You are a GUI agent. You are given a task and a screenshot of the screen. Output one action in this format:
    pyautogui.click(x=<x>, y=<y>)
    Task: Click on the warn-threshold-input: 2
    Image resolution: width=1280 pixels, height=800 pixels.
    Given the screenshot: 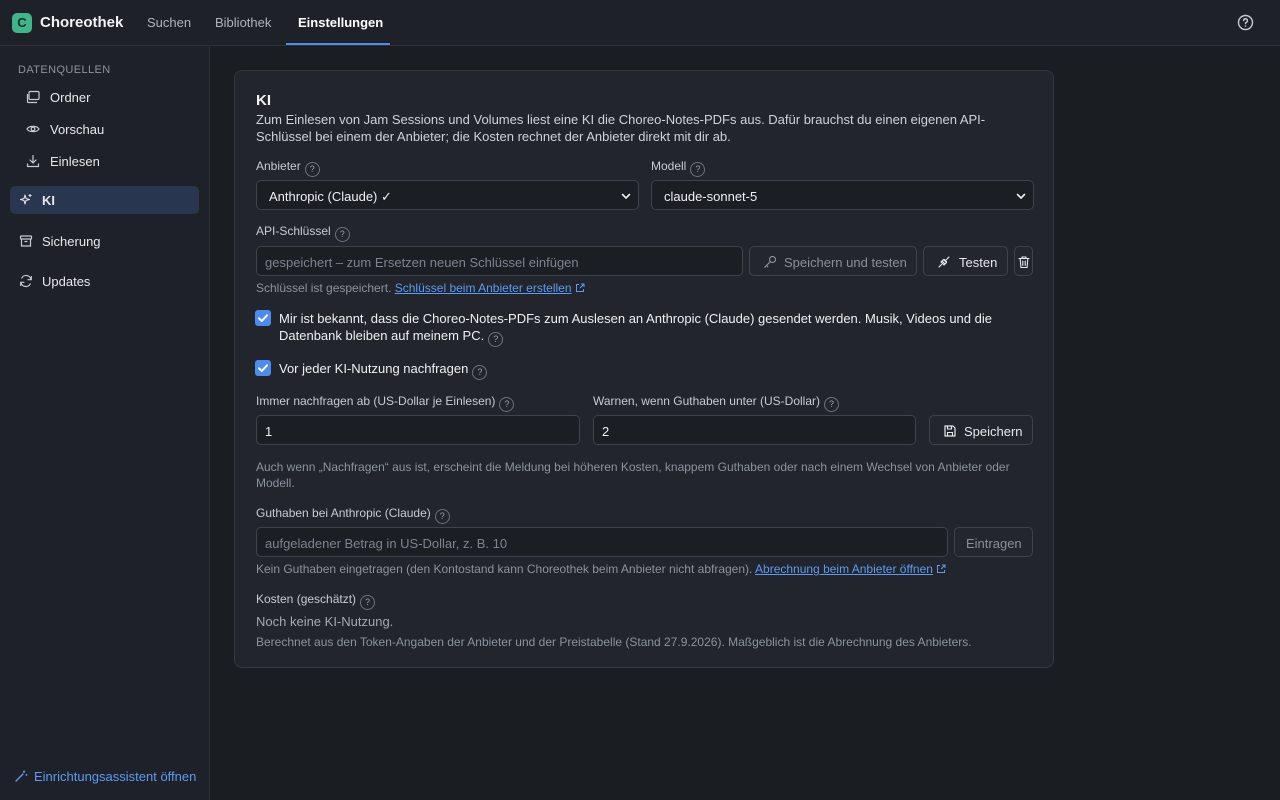 What is the action you would take?
    pyautogui.click(x=754, y=430)
    